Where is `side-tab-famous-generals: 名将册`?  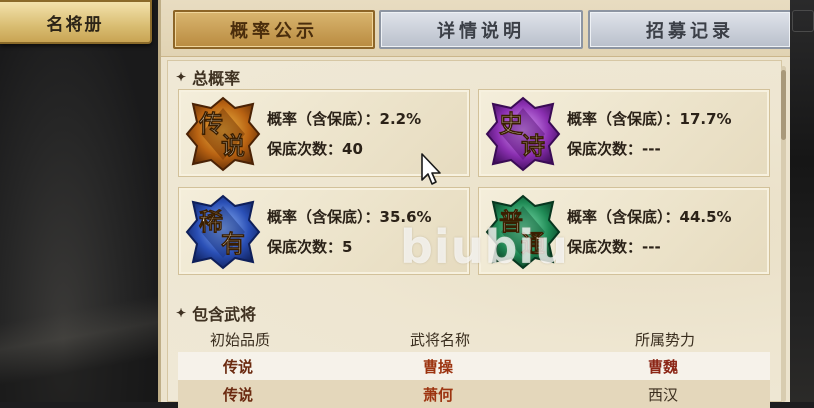
side-tab-famous-generals: 名将册 is located at coordinates (76, 22).